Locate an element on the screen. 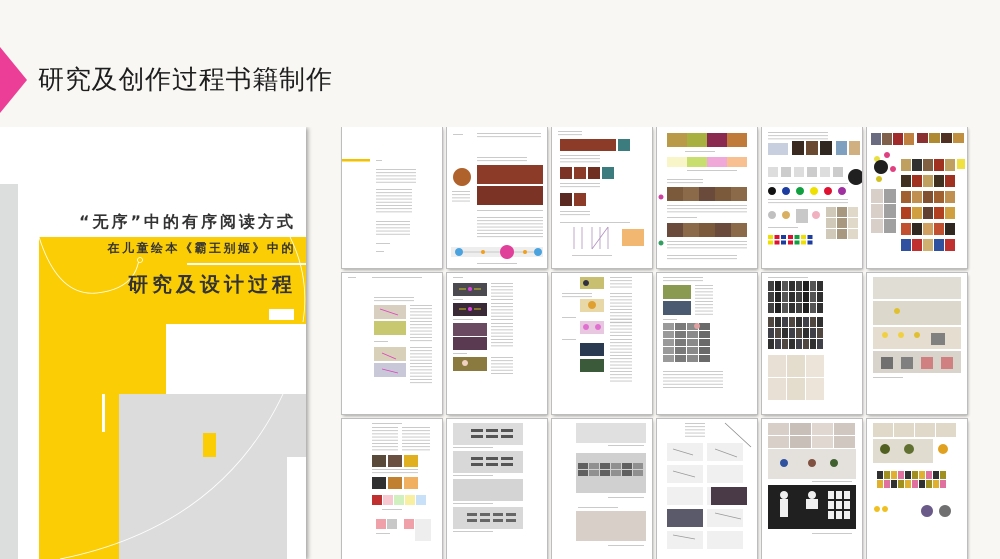 The width and height of the screenshot is (1000, 559). cover-subheading: 在儿童绘本《霸王别姬》中的 is located at coordinates (202, 248).